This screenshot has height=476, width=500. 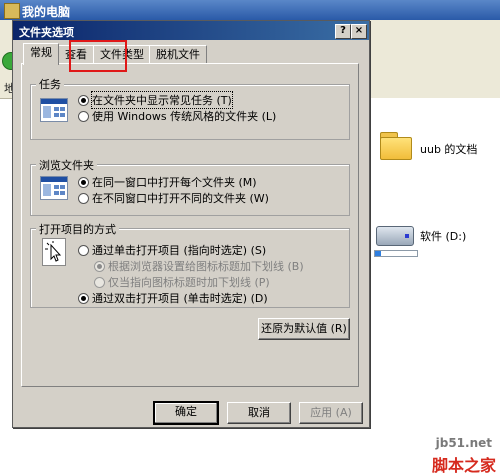 I want to click on click-option-double-radio, so click(x=83, y=298).